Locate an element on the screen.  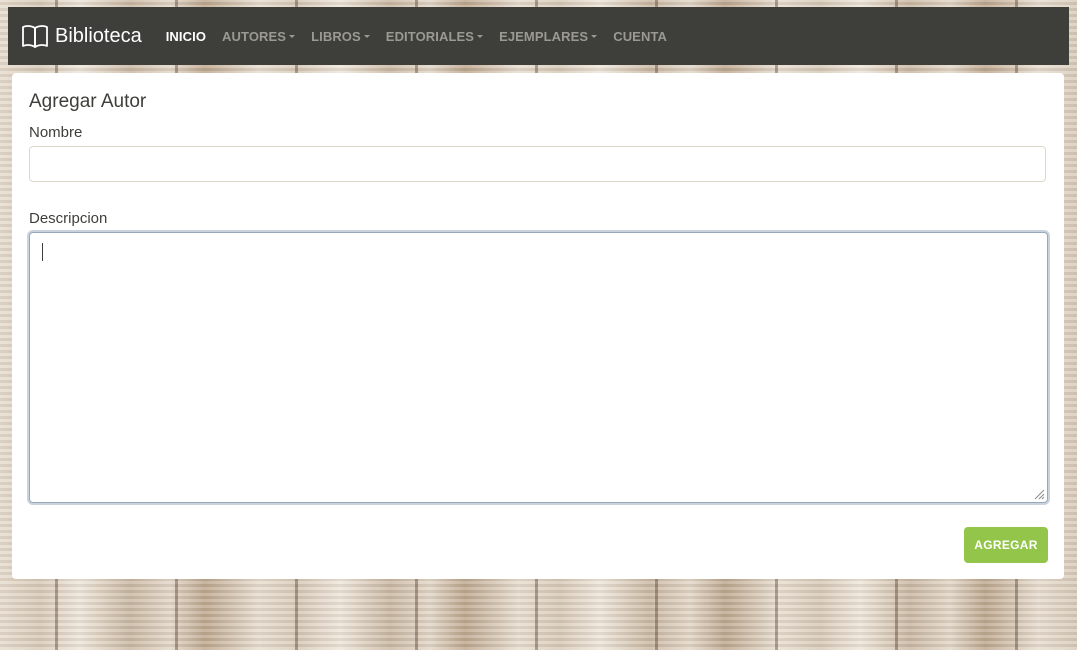
page-title: Agregar Autor is located at coordinates (88, 101).